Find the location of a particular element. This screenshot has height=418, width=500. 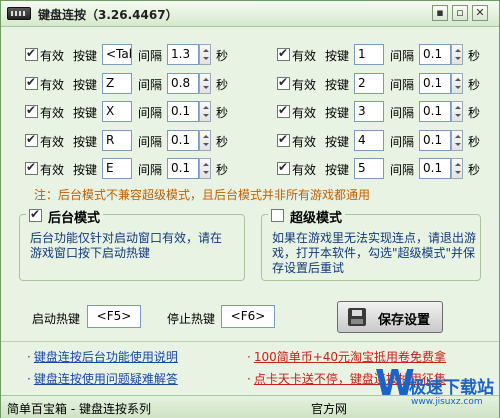

link-background-help: · 键盘连按后台功能使用说明 is located at coordinates (102, 356).